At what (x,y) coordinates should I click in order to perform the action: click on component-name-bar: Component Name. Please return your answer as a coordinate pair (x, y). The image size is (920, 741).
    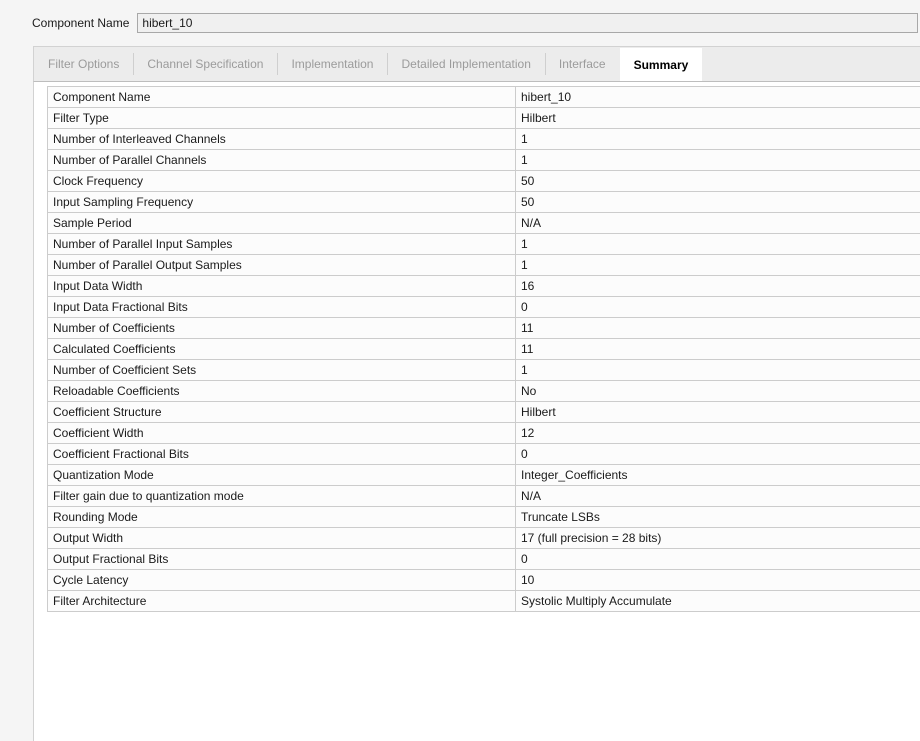
    Looking at the image, I should click on (460, 23).